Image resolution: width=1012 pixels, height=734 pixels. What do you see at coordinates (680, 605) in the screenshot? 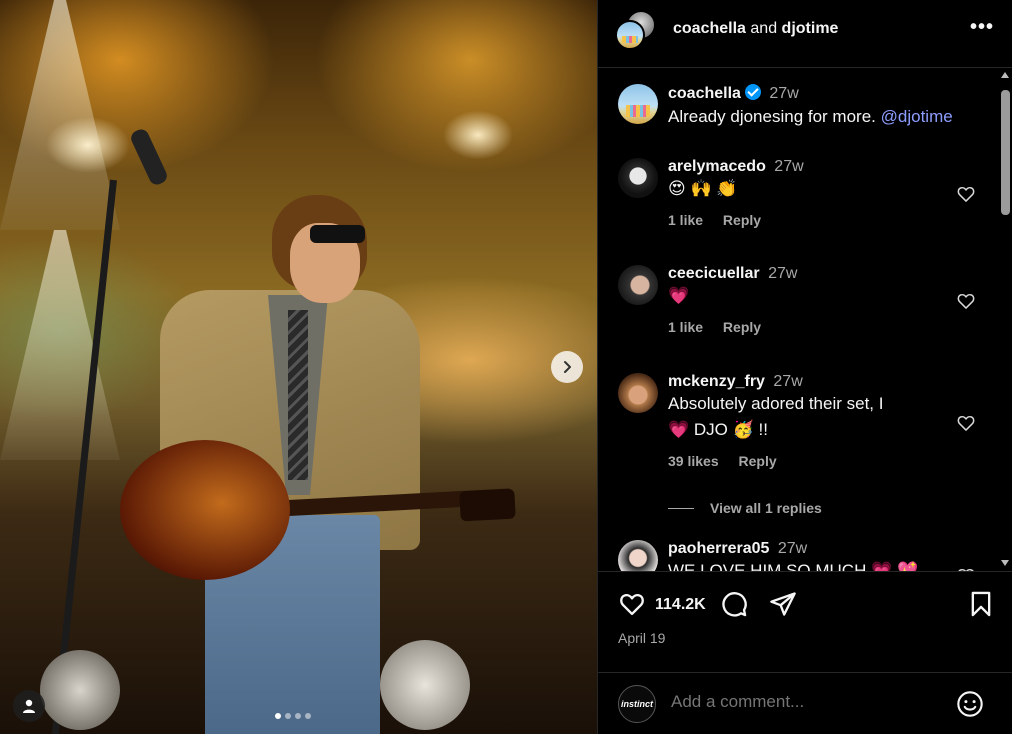
I see `likes-count: 114.2K` at bounding box center [680, 605].